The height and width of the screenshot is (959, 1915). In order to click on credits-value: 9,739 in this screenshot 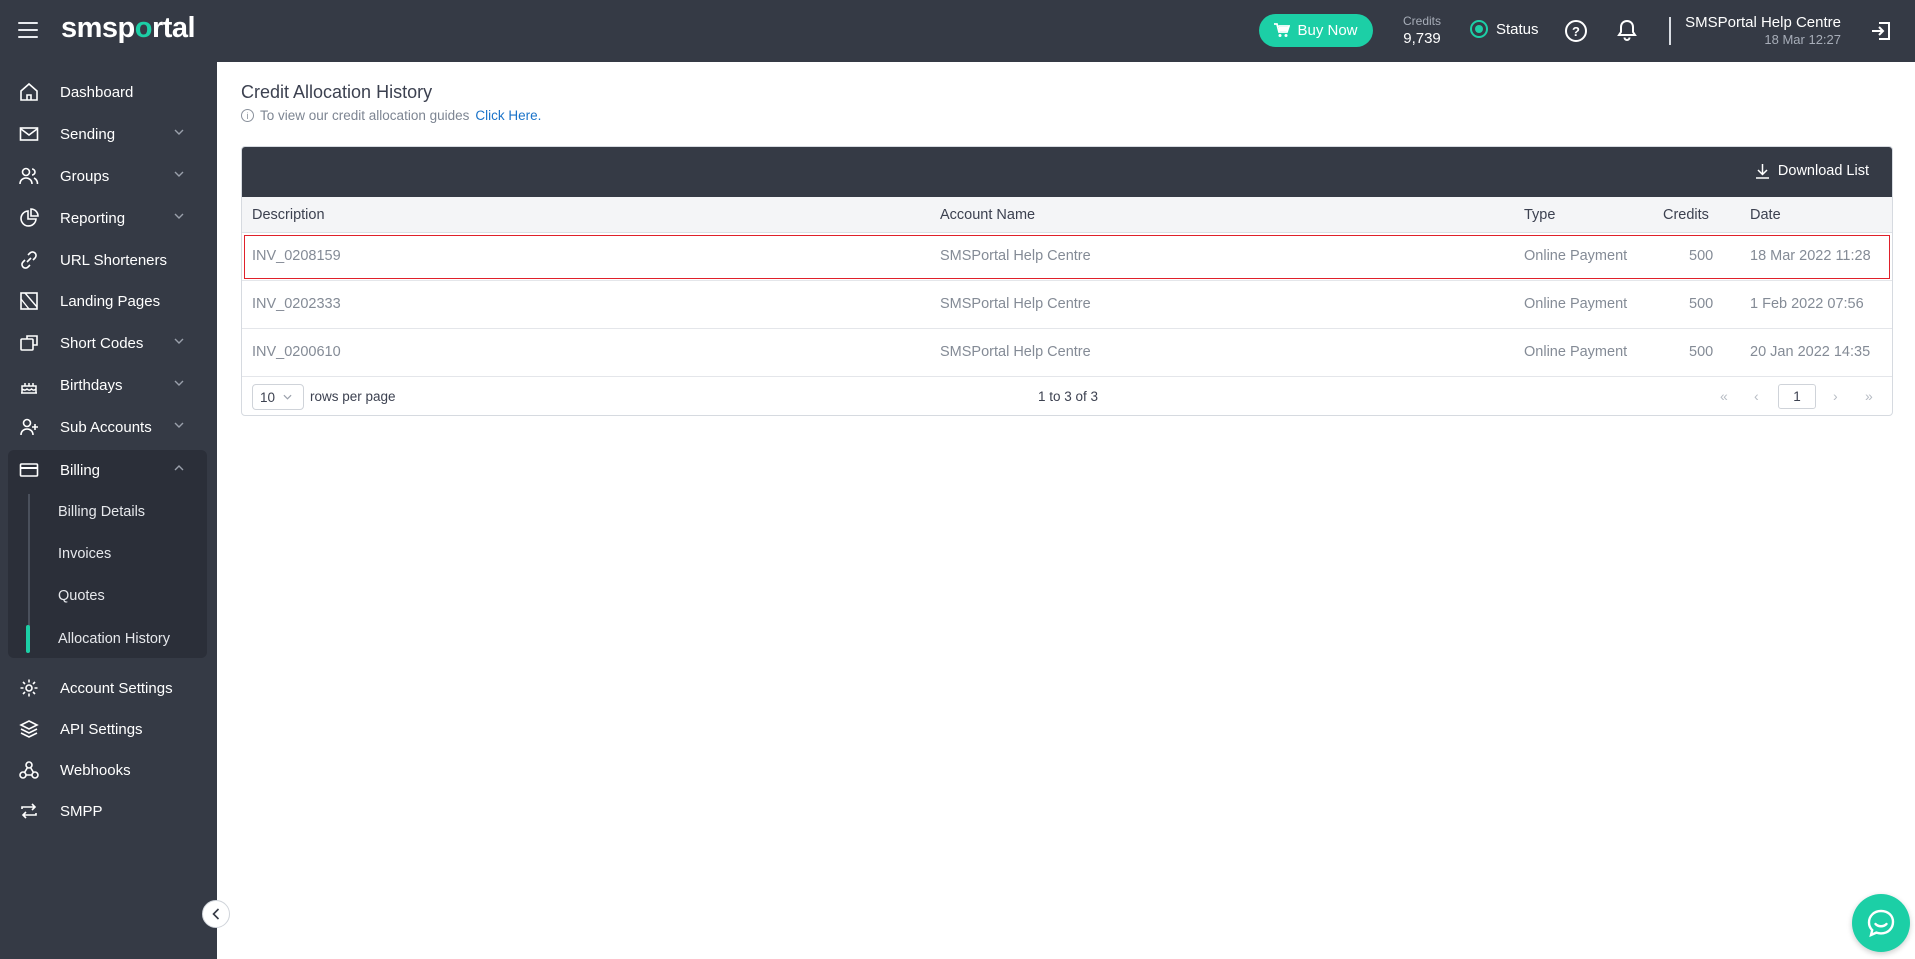, I will do `click(1422, 38)`.